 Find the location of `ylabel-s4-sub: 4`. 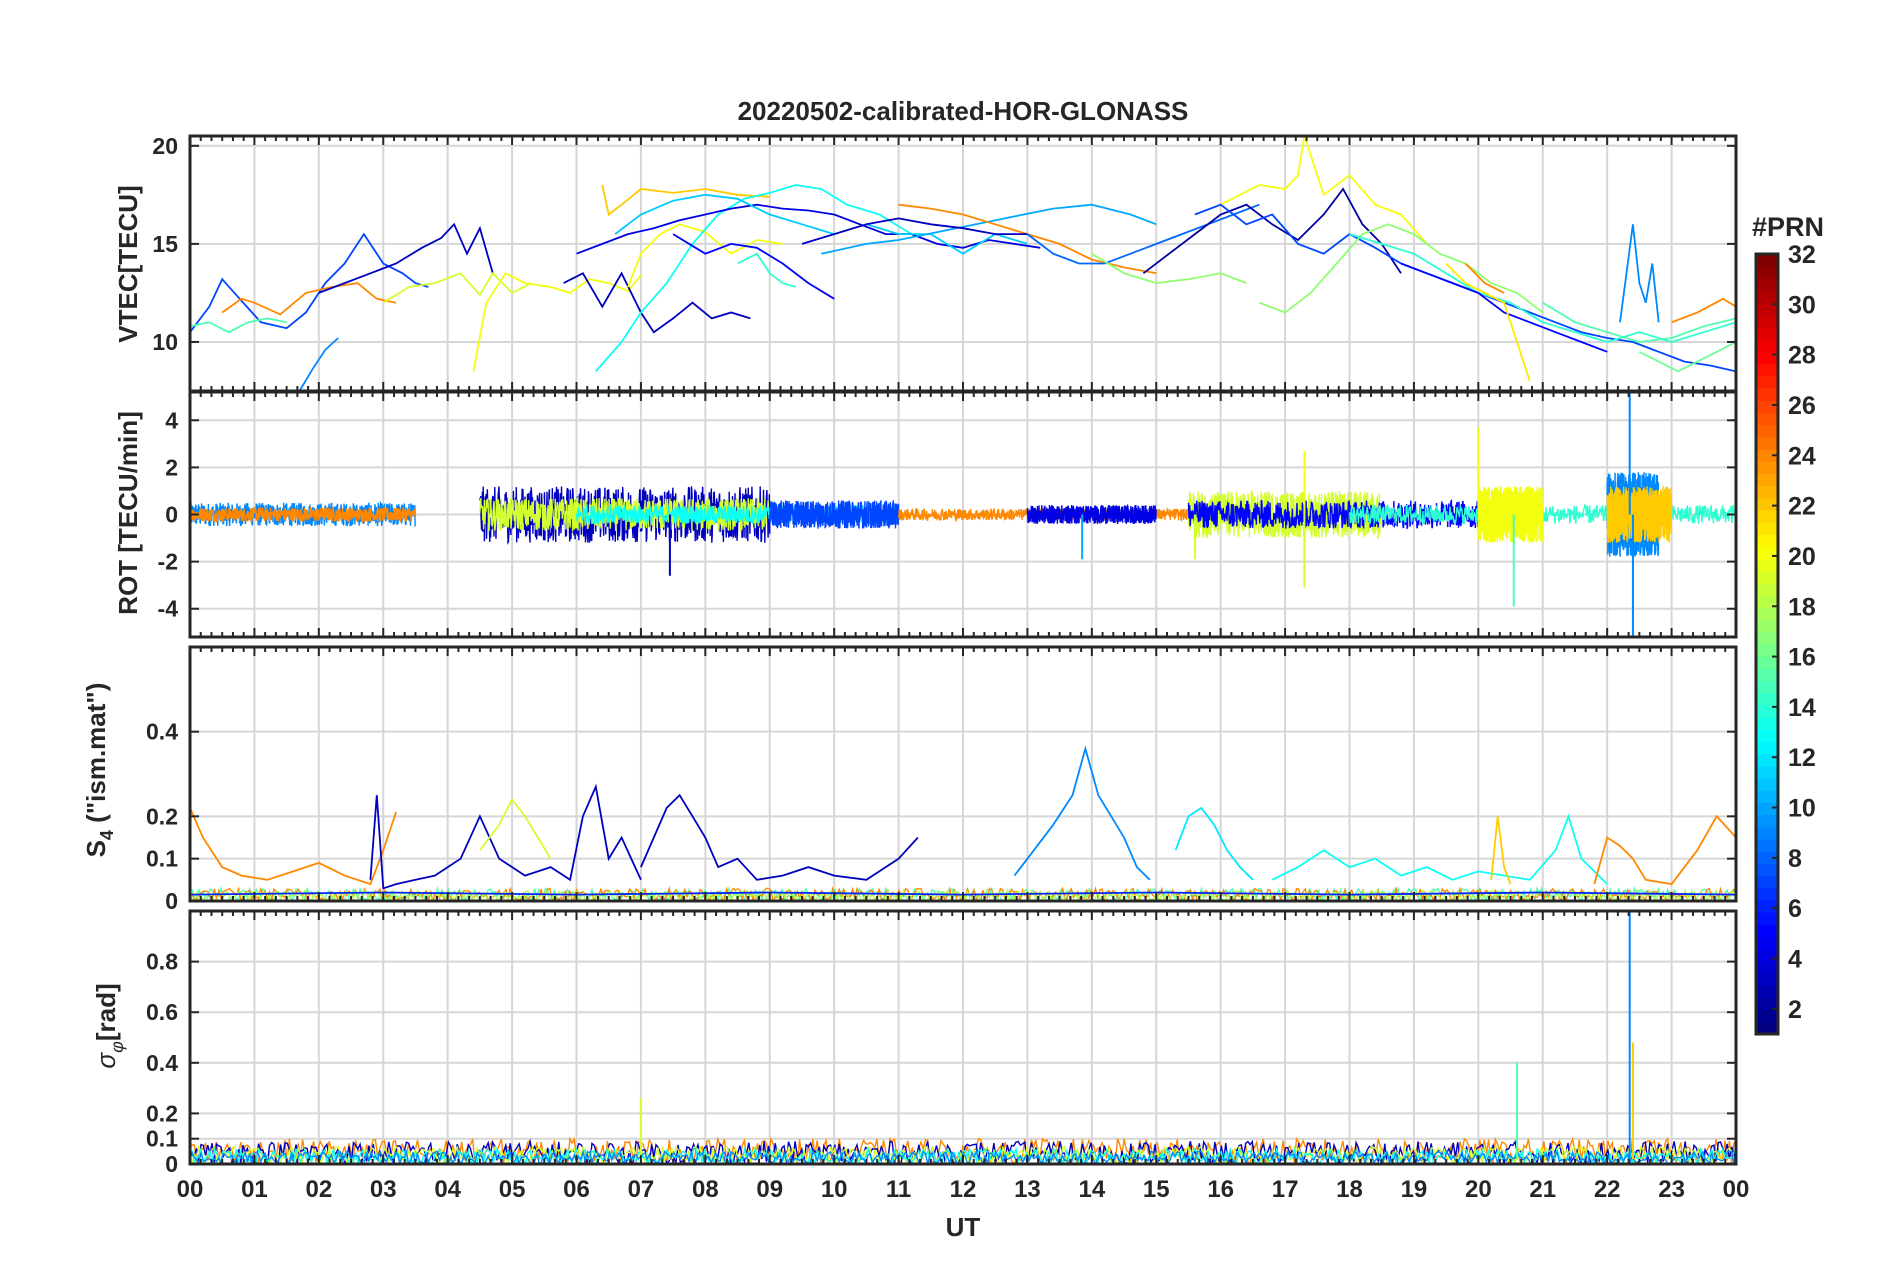

ylabel-s4-sub: 4 is located at coordinates (107, 835).